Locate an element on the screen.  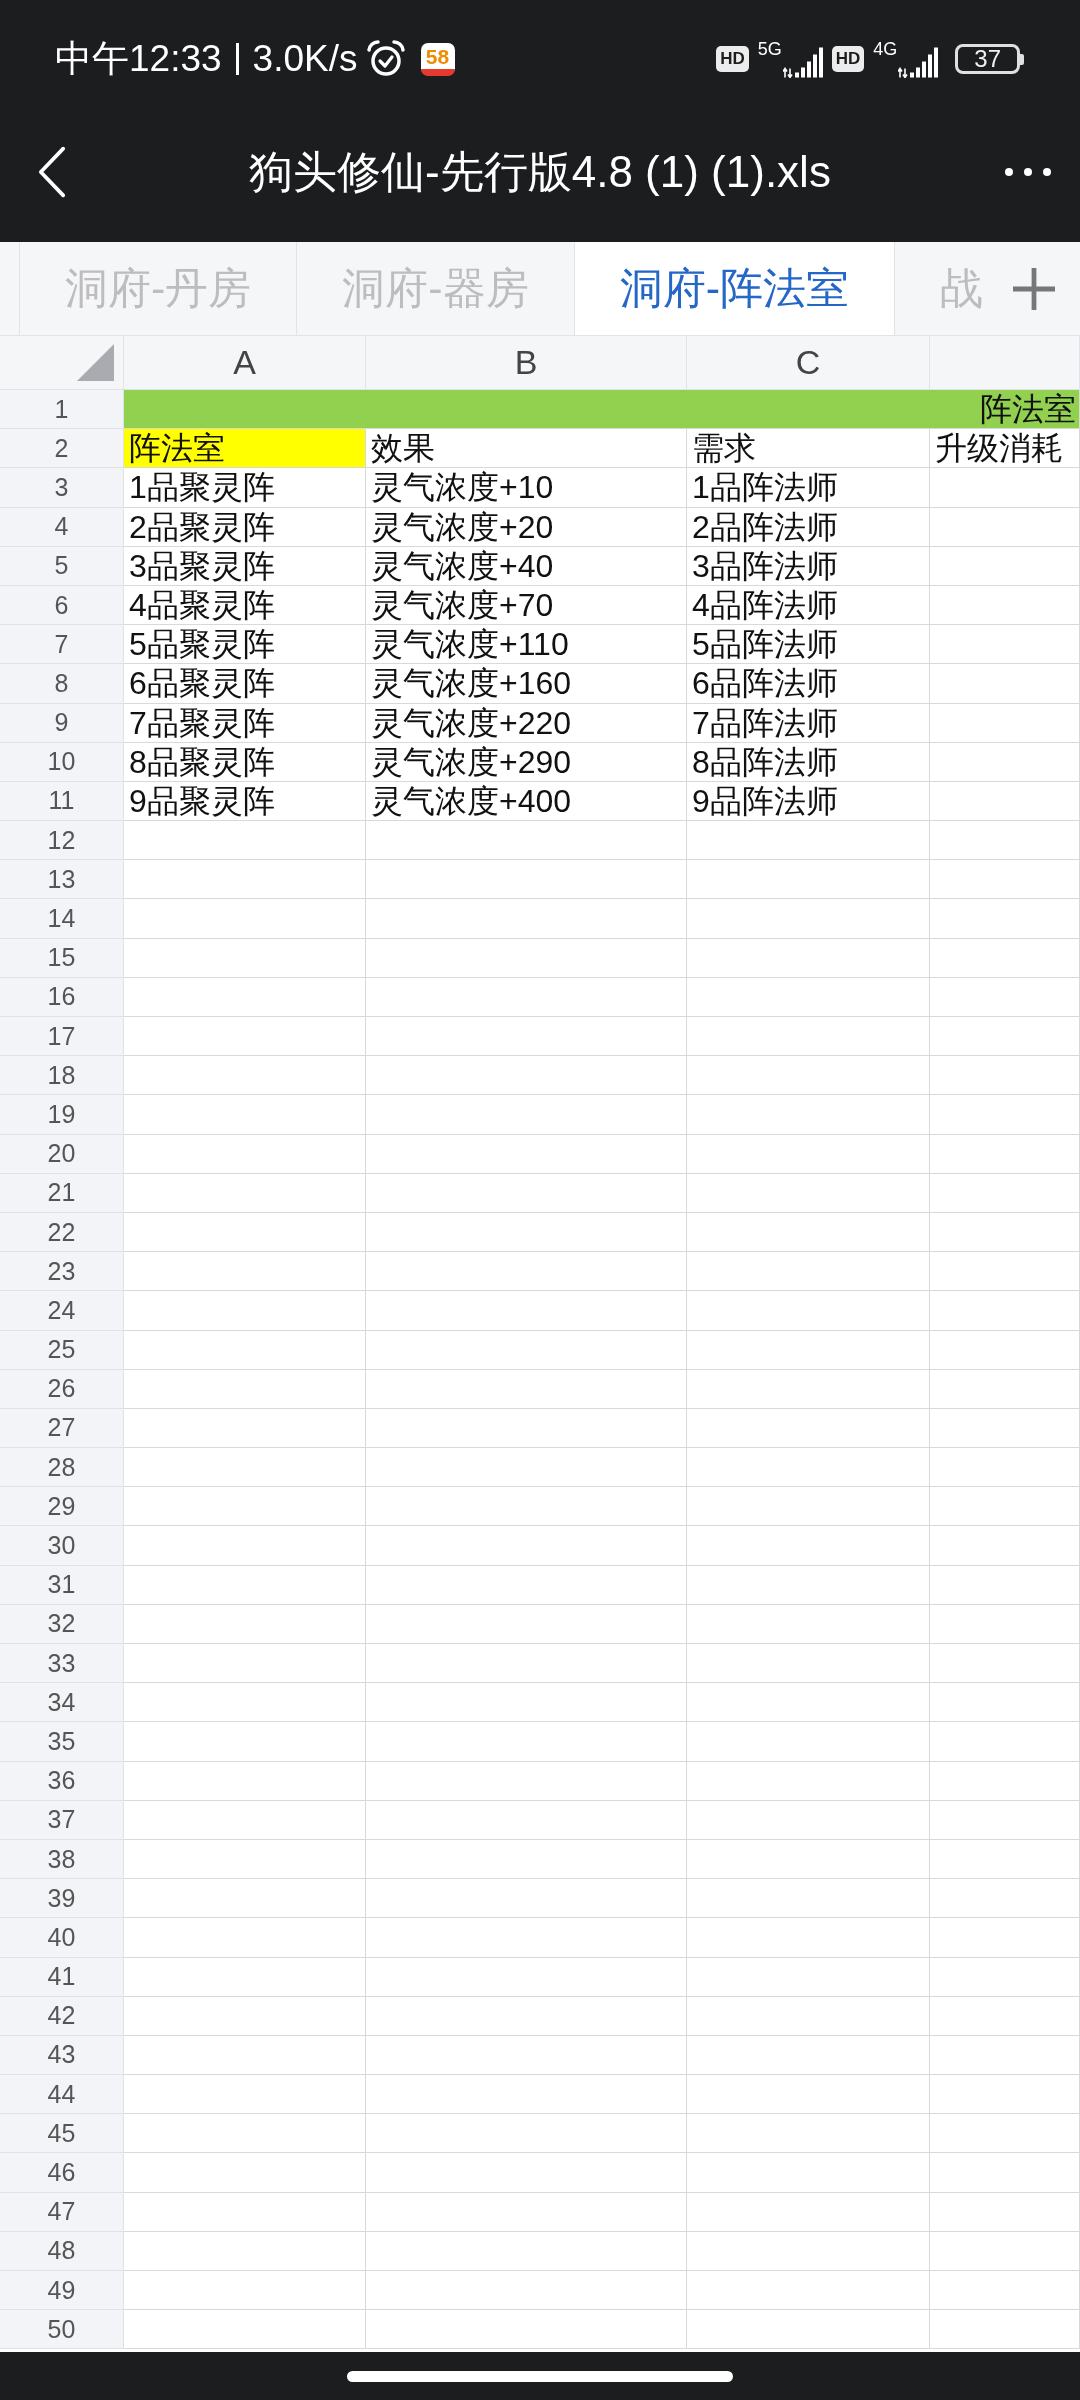
table-cell: 8品阵法师 is located at coordinates (808, 762).